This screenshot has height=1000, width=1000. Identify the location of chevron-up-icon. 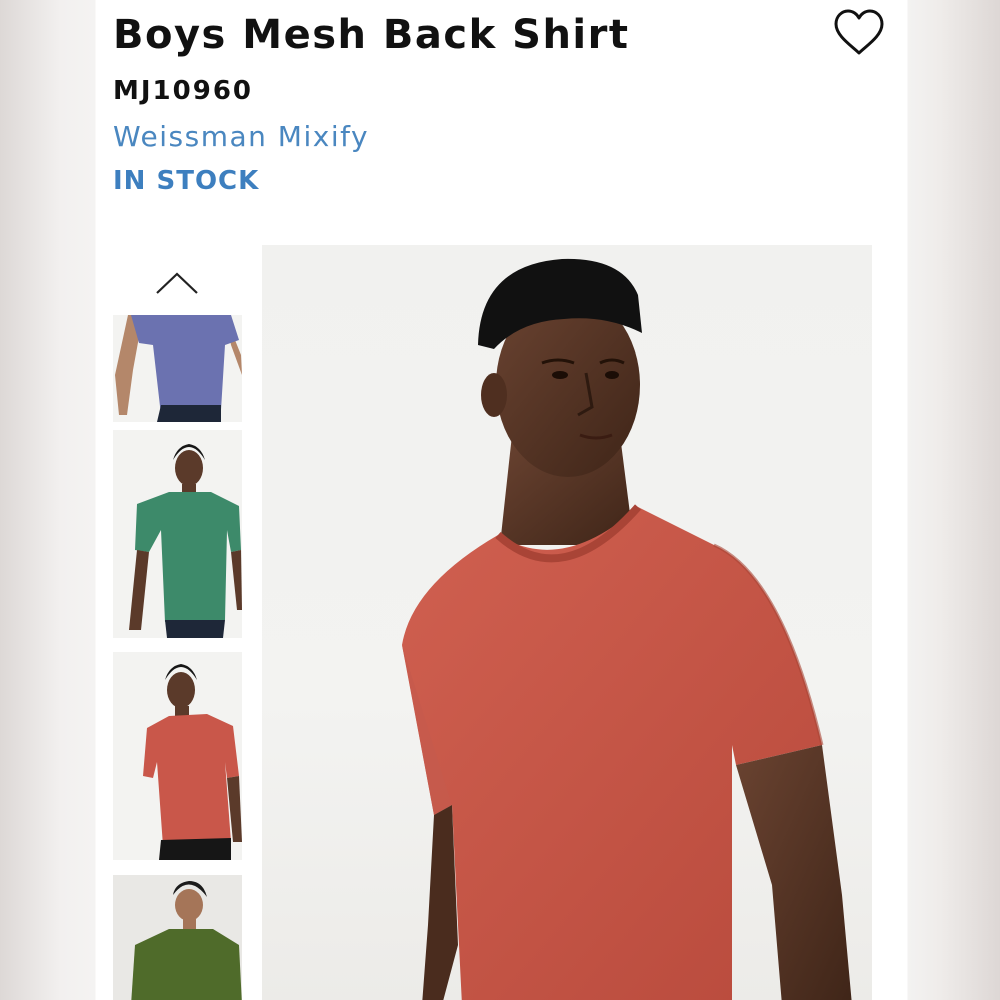
(177, 283).